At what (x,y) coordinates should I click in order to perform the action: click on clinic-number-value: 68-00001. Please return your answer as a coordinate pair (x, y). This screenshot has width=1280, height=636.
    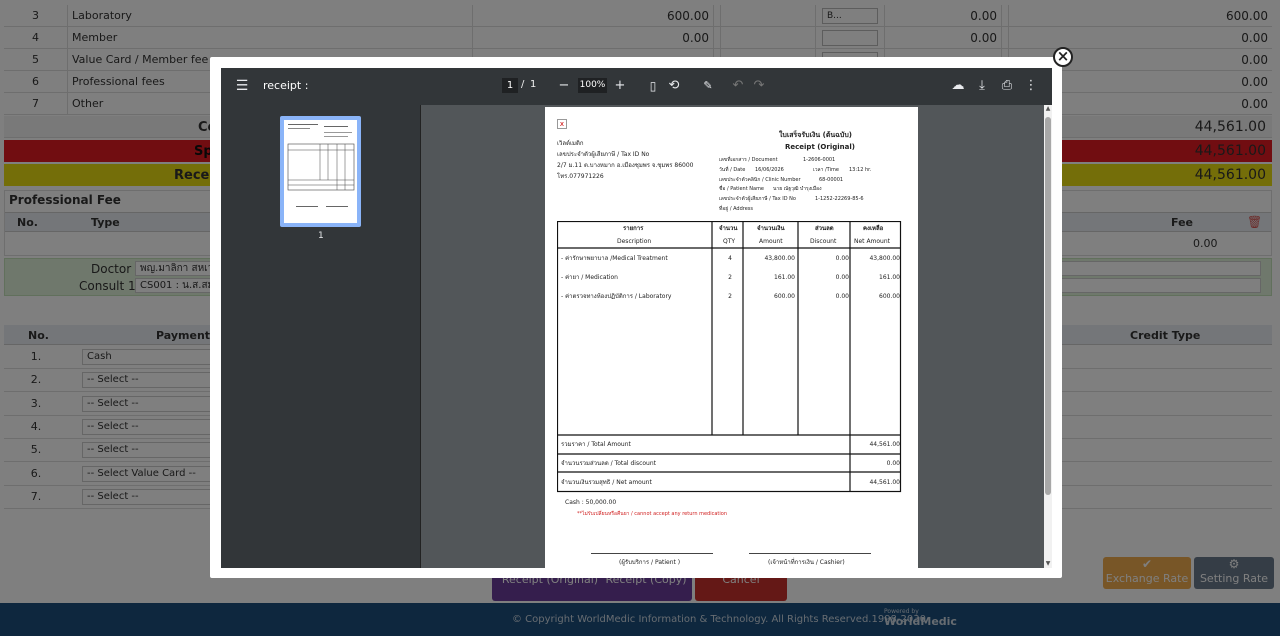
    Looking at the image, I should click on (831, 180).